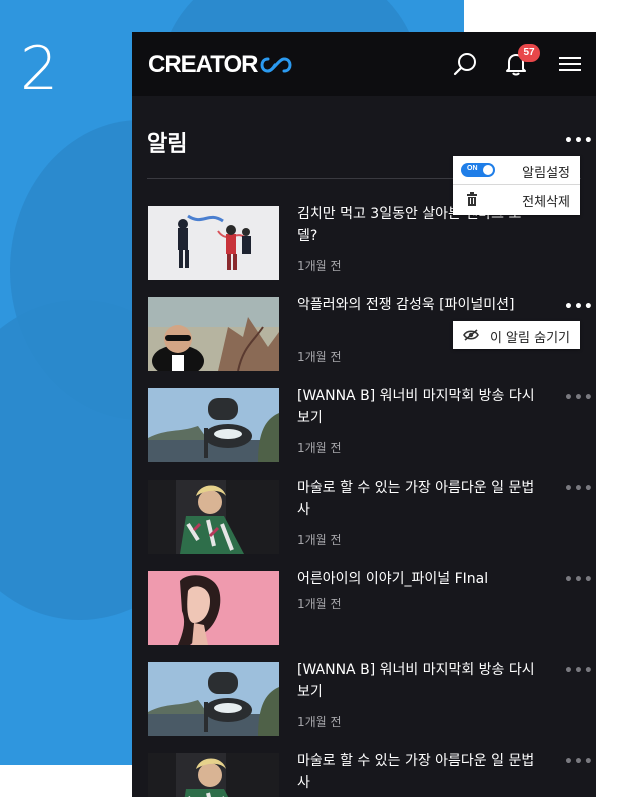 The image size is (642, 797). What do you see at coordinates (546, 173) in the screenshot?
I see `notification-settings-label: 알림설정` at bounding box center [546, 173].